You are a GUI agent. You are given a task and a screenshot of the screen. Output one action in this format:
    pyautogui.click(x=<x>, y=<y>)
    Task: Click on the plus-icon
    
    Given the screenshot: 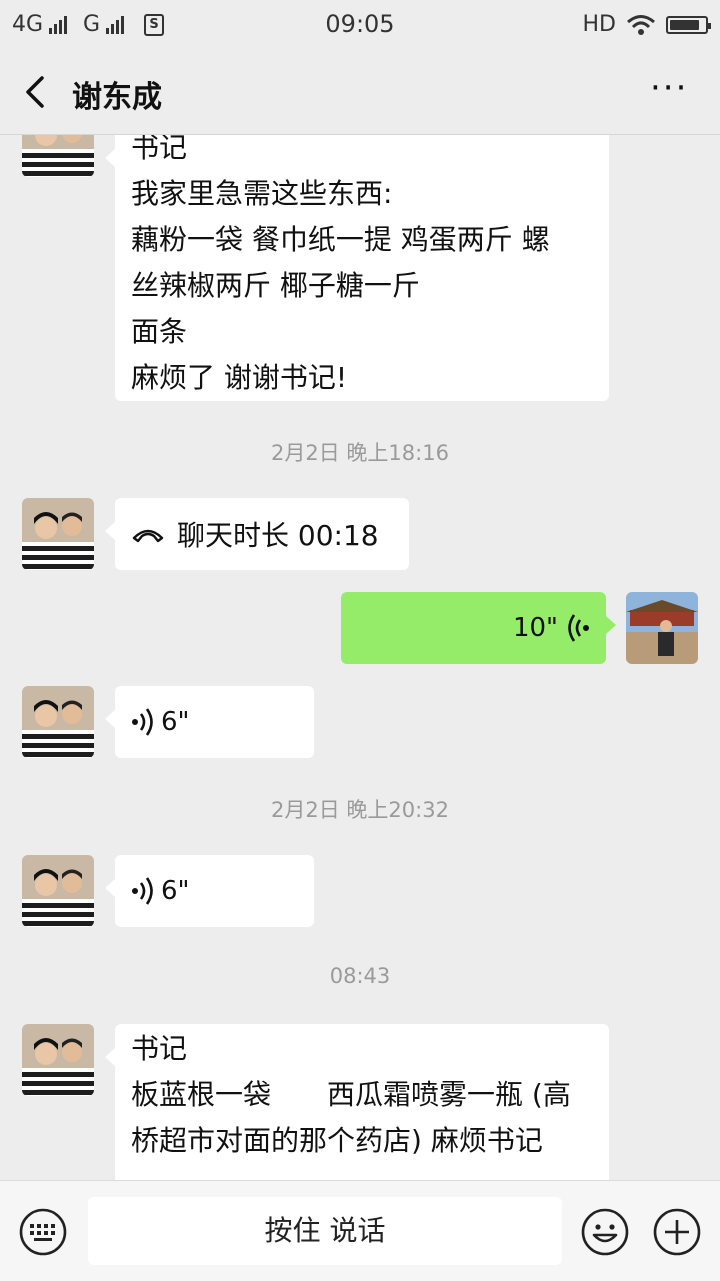 What is the action you would take?
    pyautogui.click(x=677, y=1232)
    